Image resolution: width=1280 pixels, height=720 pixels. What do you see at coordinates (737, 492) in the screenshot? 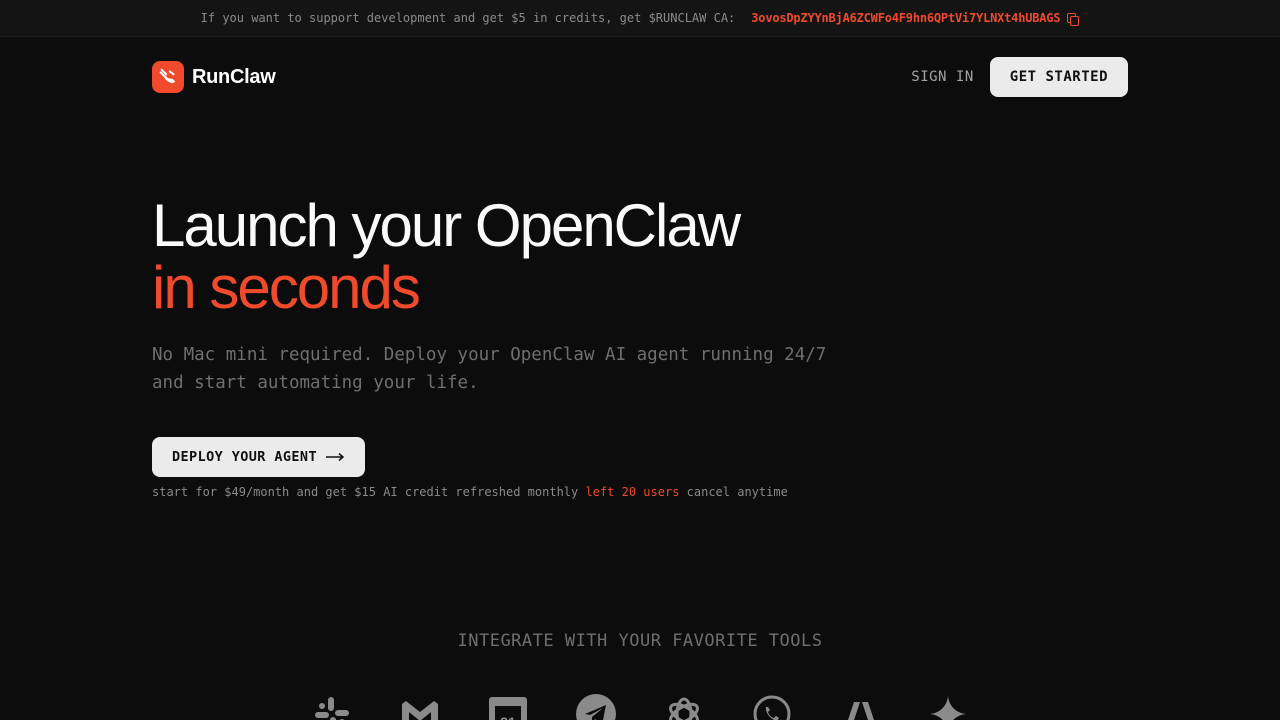
I see `cancel-text: cancel anytime` at bounding box center [737, 492].